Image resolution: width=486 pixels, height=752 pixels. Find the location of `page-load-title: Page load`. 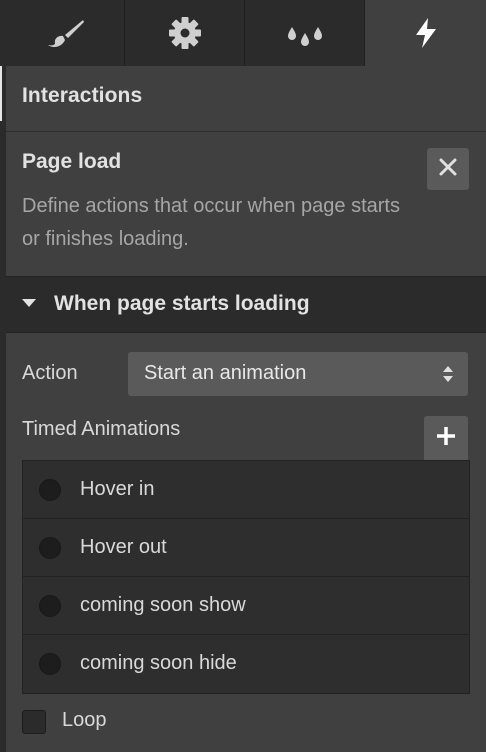

page-load-title: Page load is located at coordinates (72, 161).